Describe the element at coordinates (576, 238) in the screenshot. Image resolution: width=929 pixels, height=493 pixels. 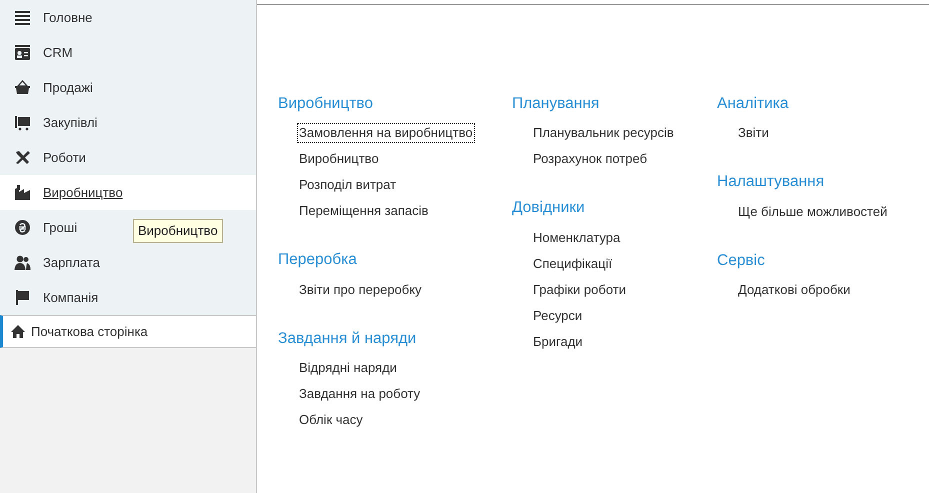
I see `menu-link: Номенклатура` at that location.